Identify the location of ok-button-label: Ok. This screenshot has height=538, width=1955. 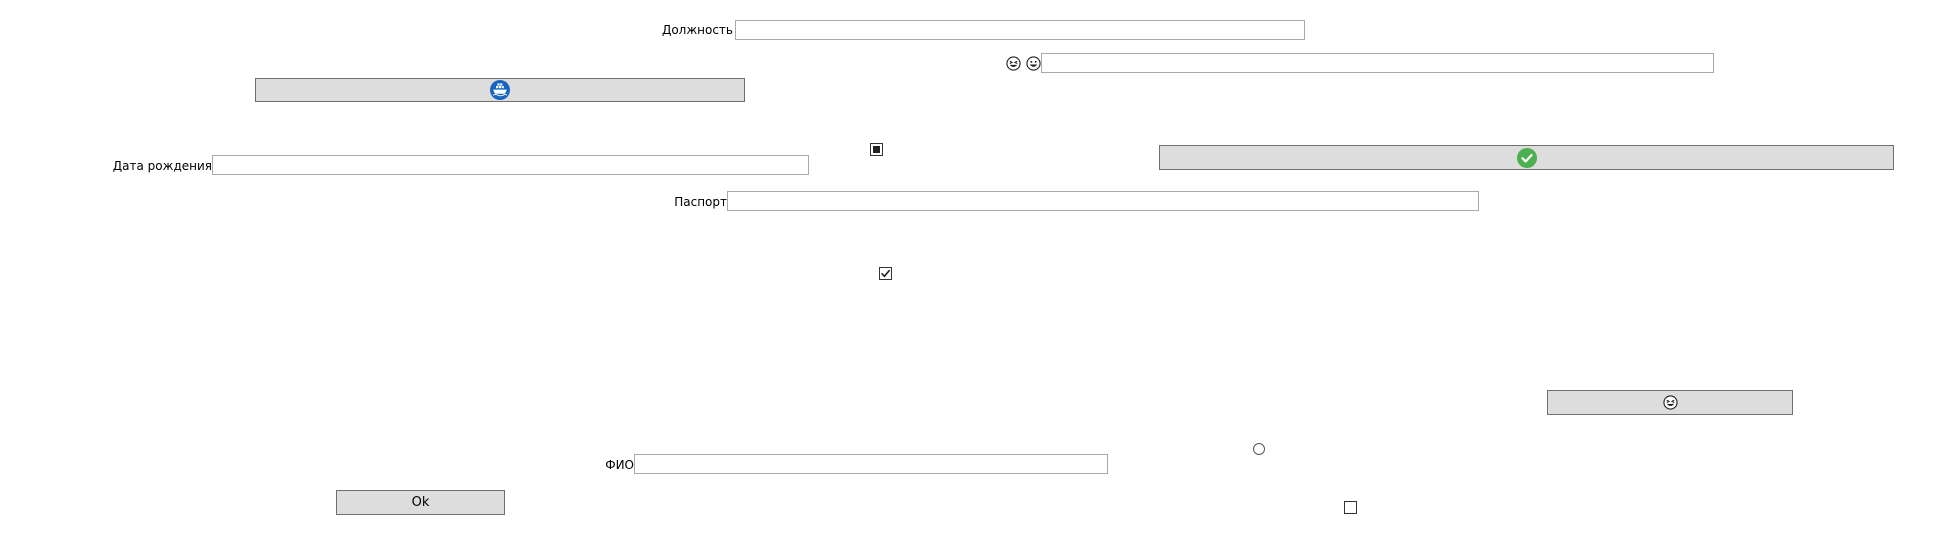
(420, 502).